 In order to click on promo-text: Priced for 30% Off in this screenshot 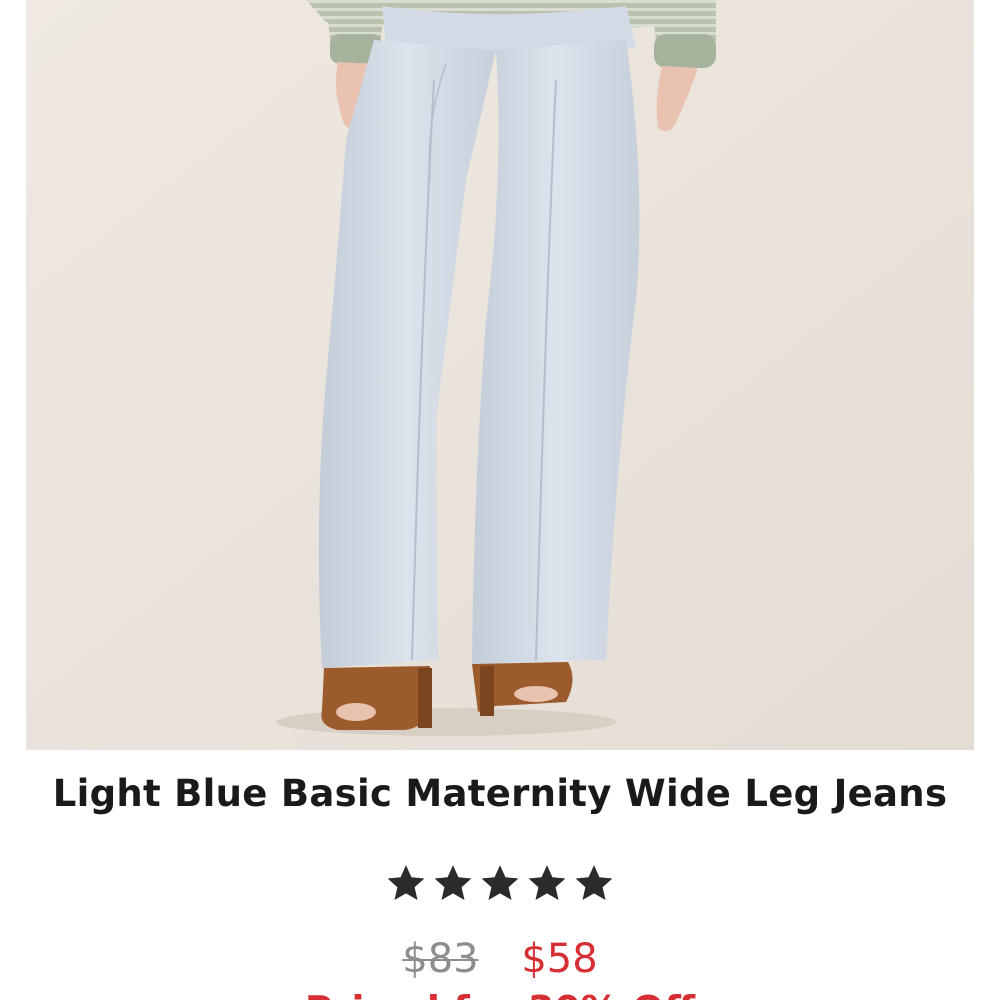, I will do `click(500, 994)`.